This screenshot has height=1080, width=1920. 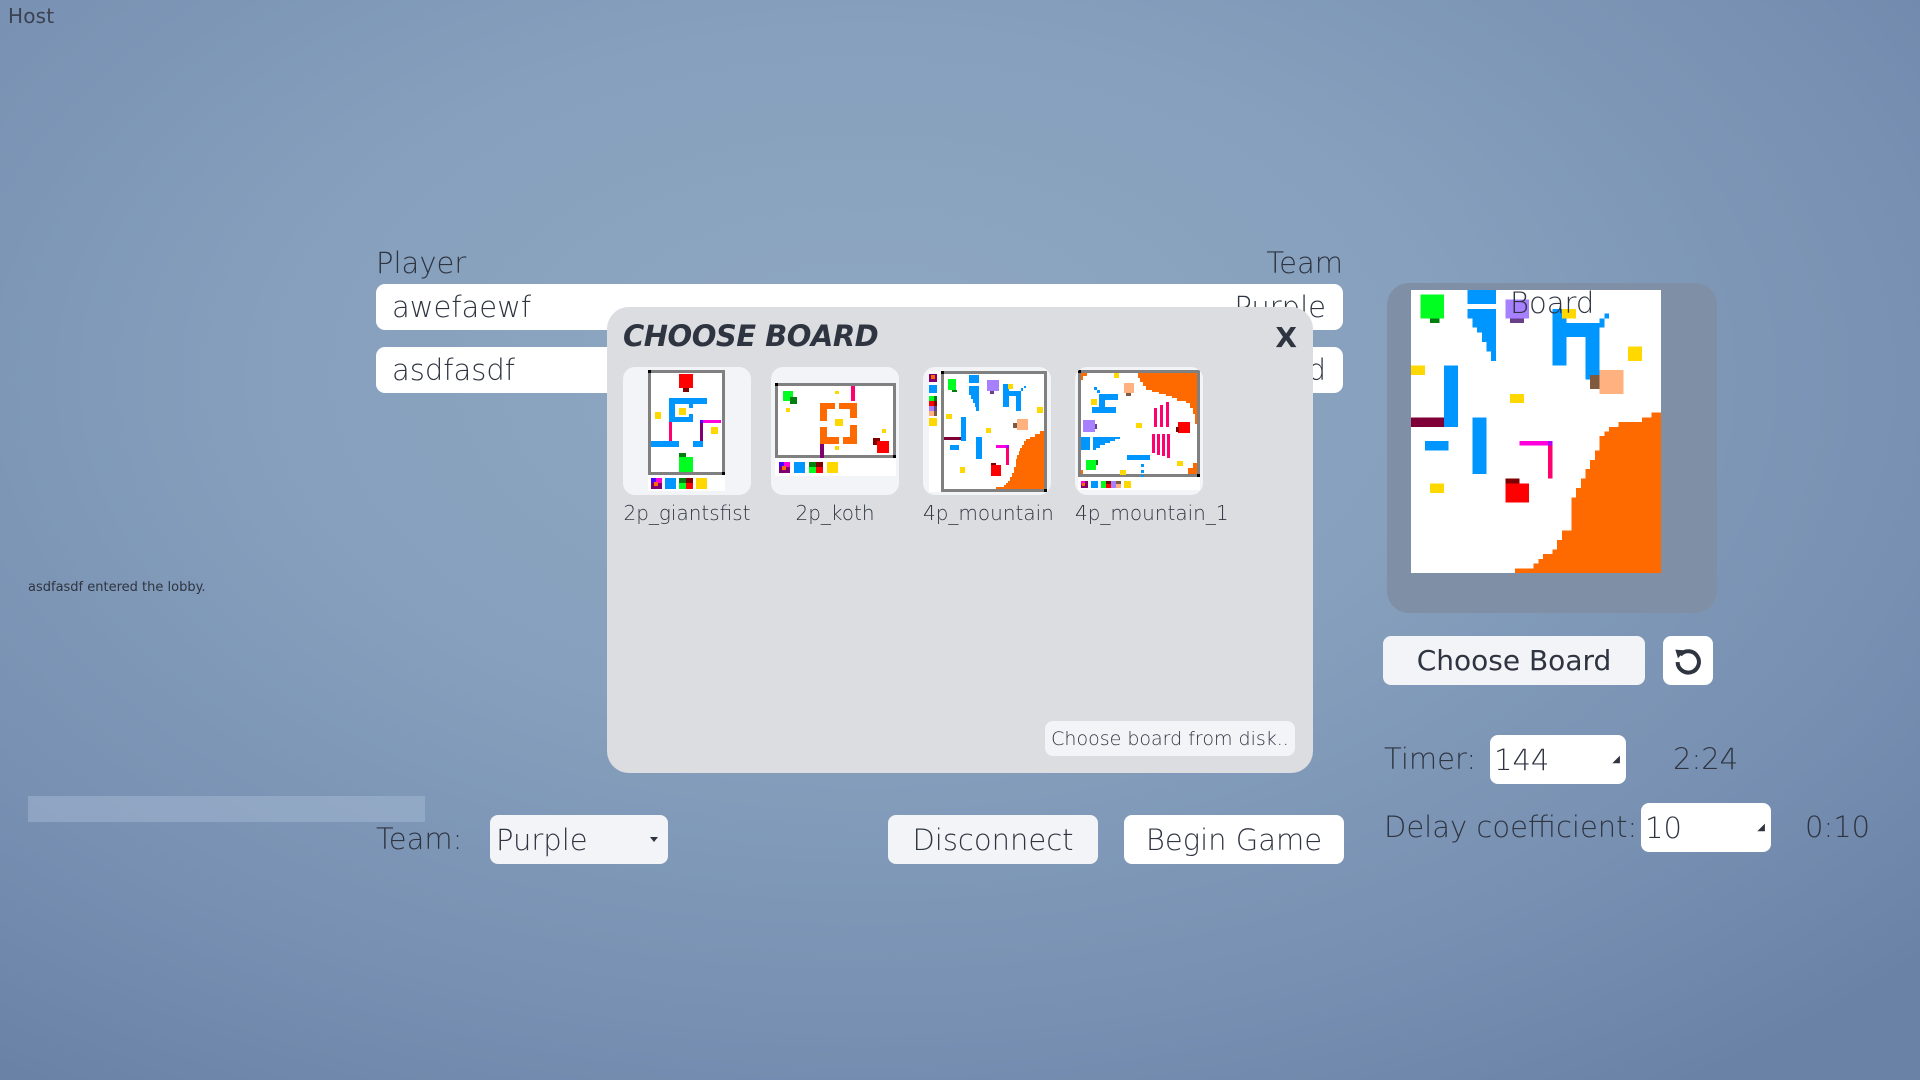 I want to click on board-option: 2p_koth, so click(x=835, y=446).